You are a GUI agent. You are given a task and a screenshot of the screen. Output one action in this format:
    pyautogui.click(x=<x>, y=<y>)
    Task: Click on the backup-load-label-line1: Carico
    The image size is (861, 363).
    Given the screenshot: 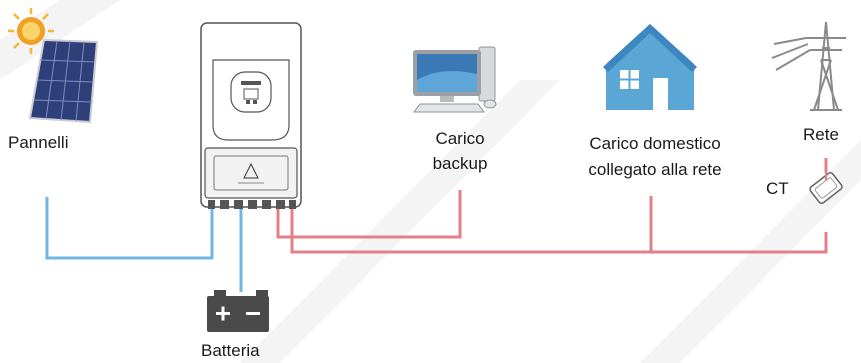 What is the action you would take?
    pyautogui.click(x=460, y=138)
    